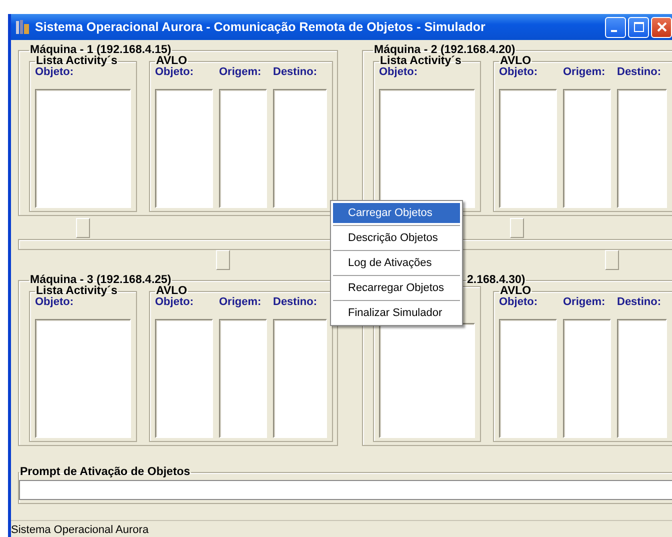  Describe the element at coordinates (105, 472) in the screenshot. I see `group-title: Prompt de Ativação de Objetos` at that location.